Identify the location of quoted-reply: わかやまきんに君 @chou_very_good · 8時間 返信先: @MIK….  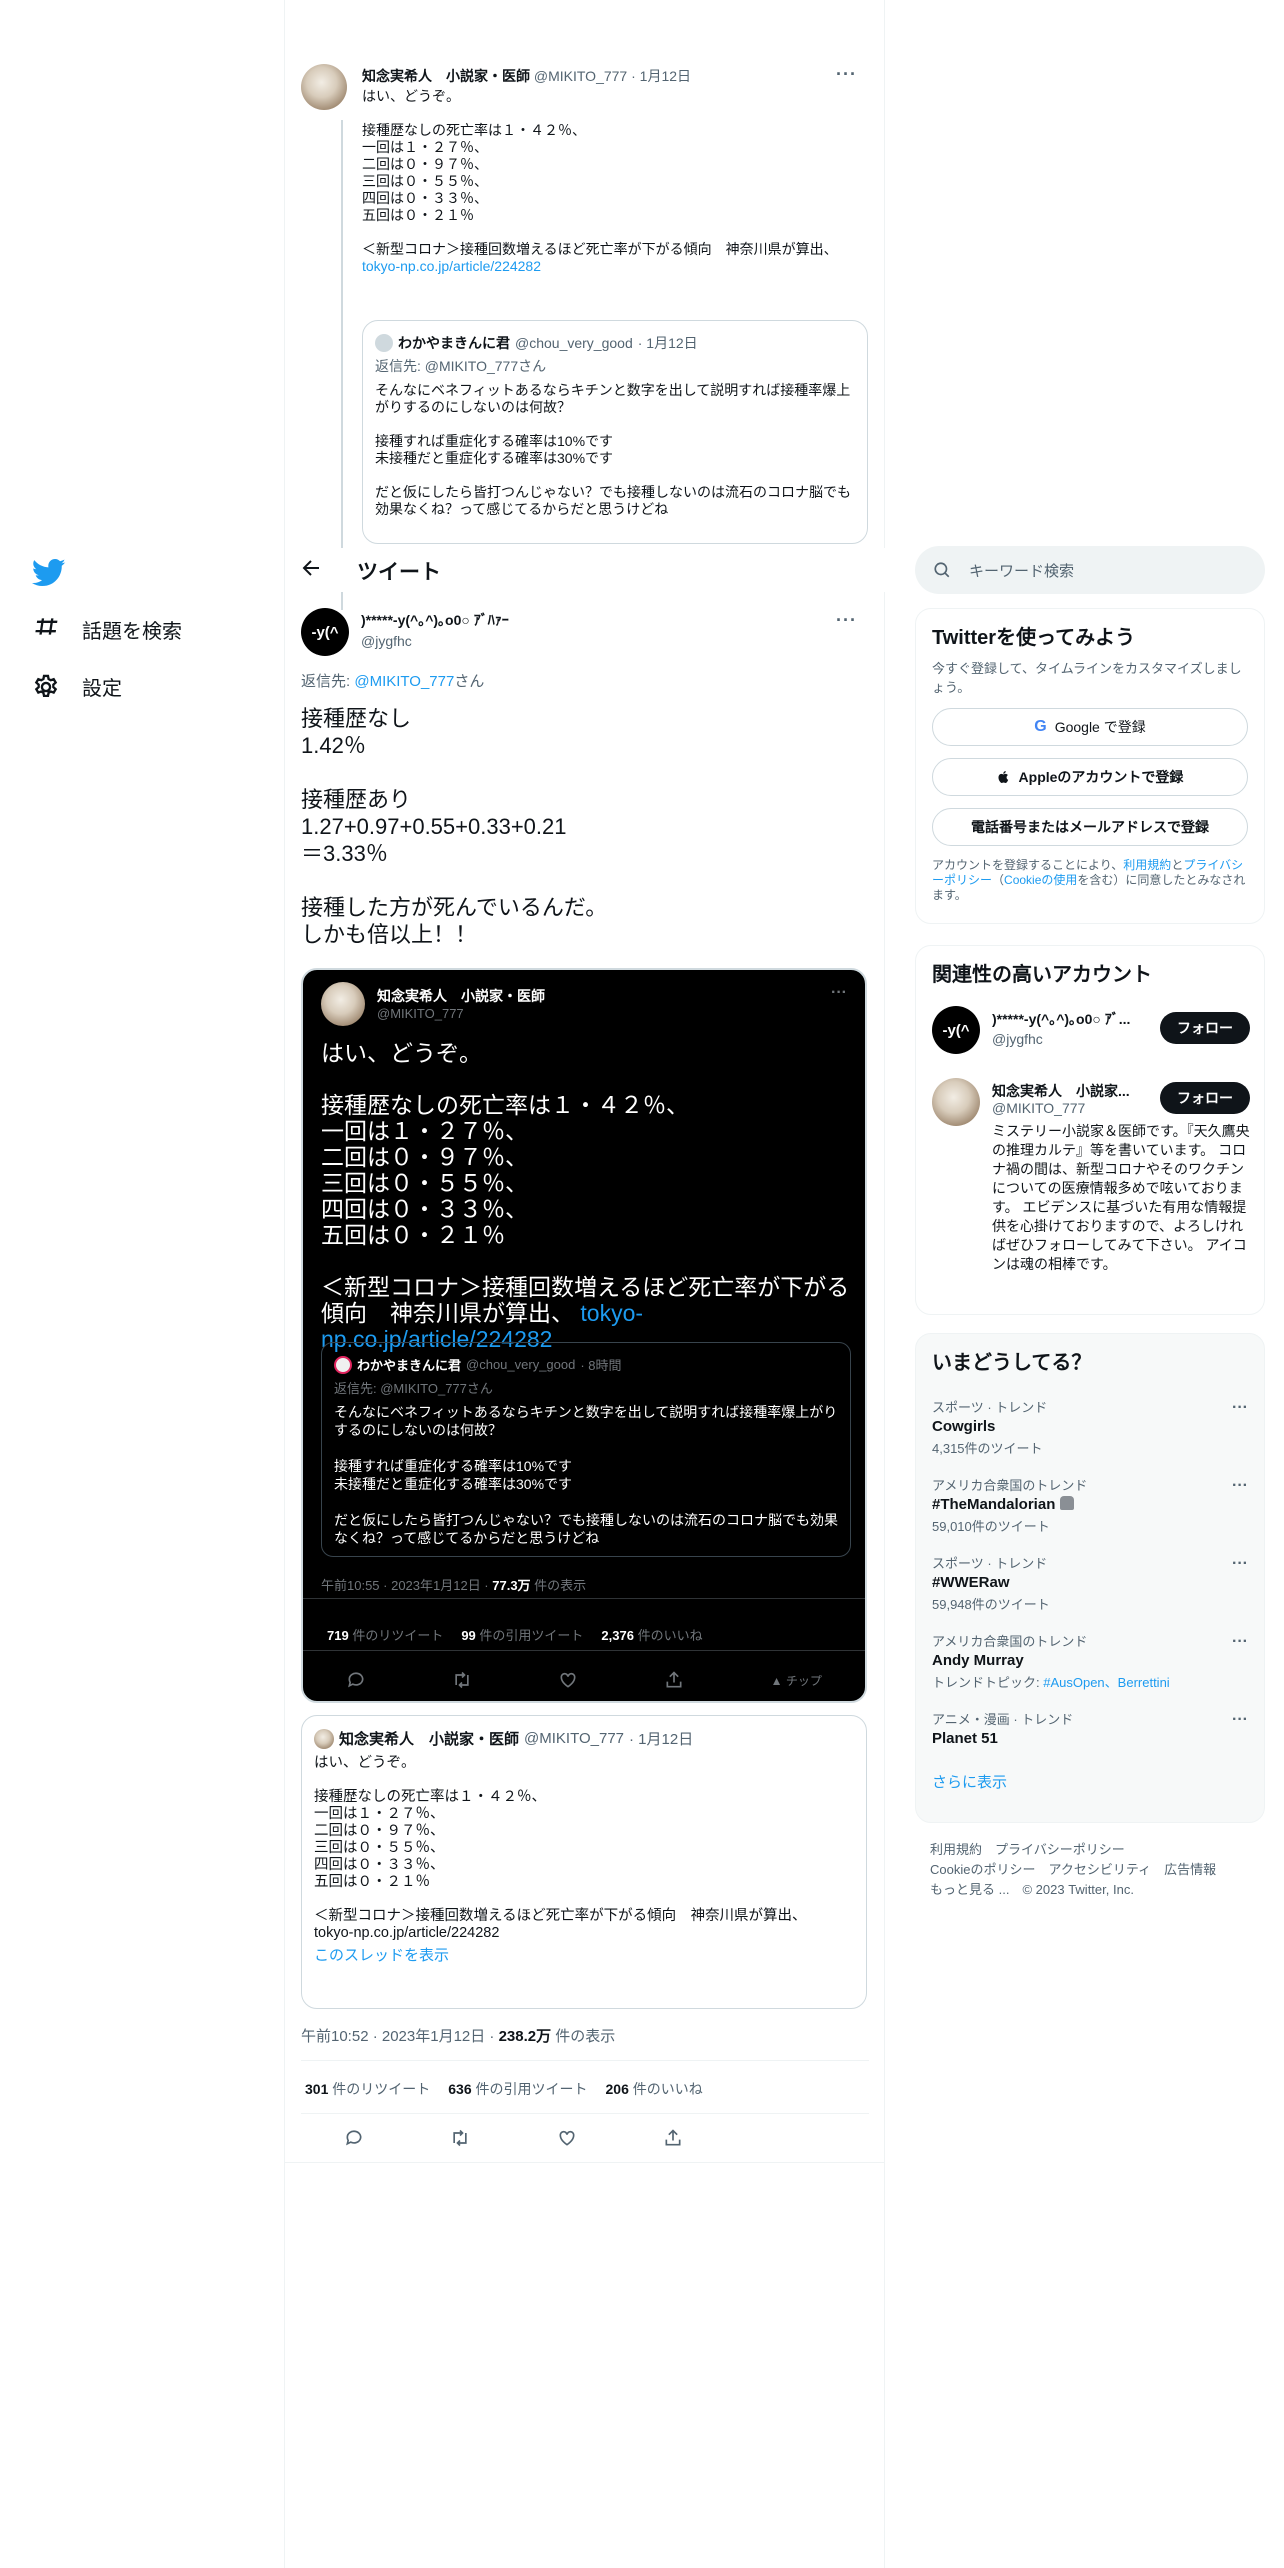
(586, 1449).